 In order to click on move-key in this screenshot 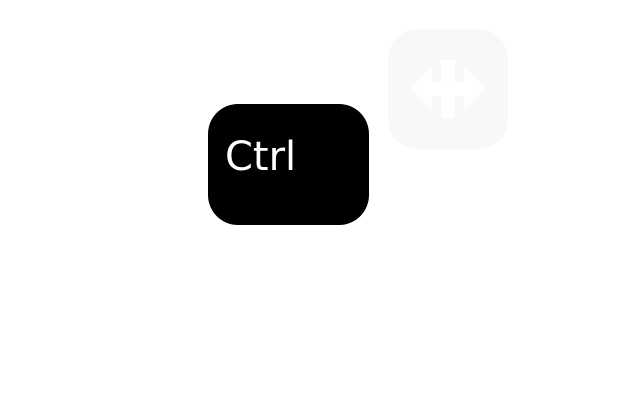, I will do `click(448, 89)`.